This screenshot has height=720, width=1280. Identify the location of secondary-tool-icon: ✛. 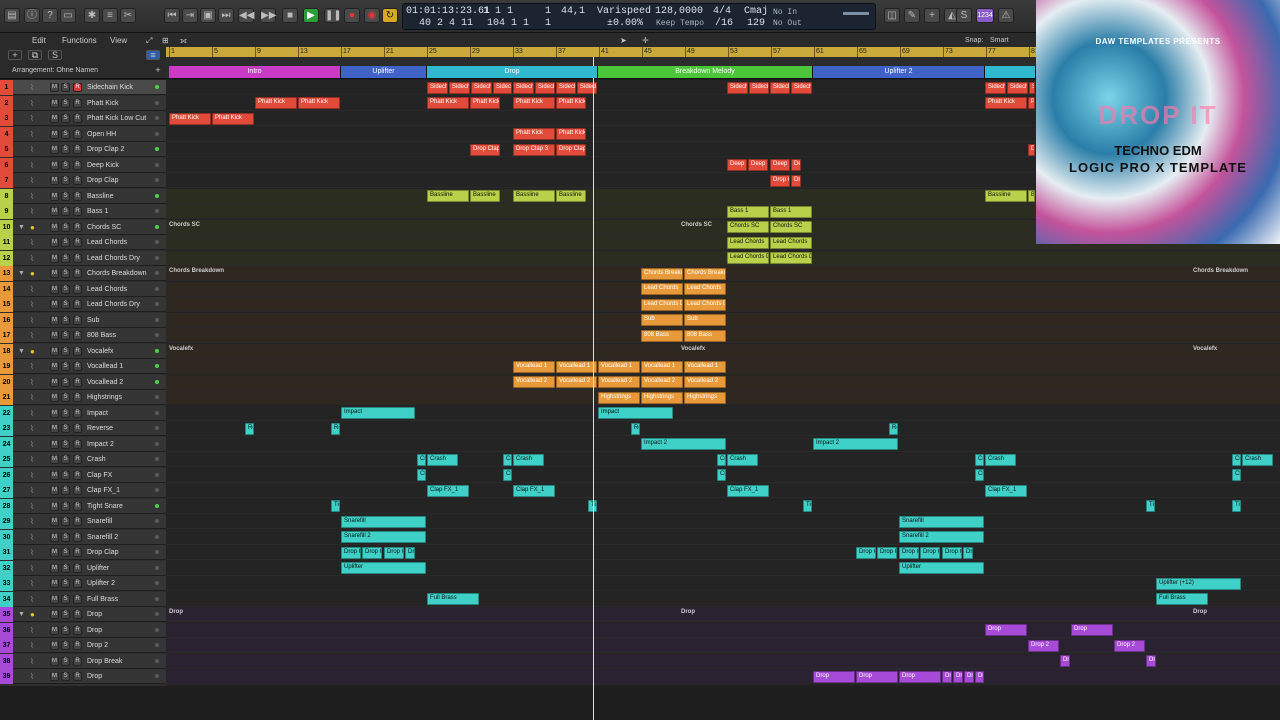
(645, 40).